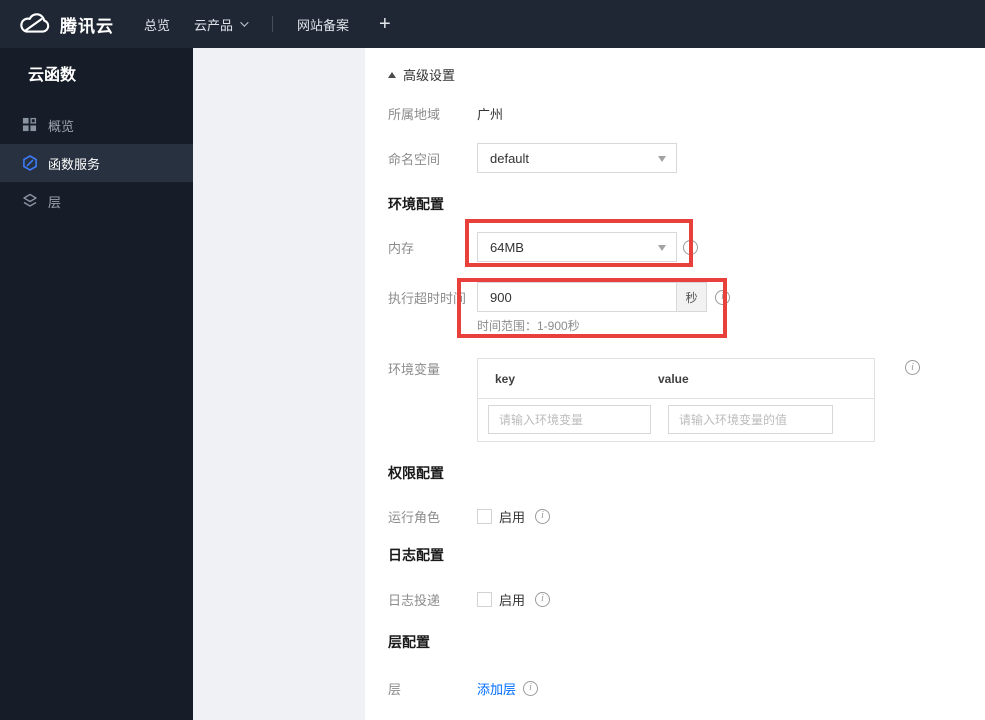  What do you see at coordinates (690, 247) in the screenshot?
I see `memory-info-icon: i` at bounding box center [690, 247].